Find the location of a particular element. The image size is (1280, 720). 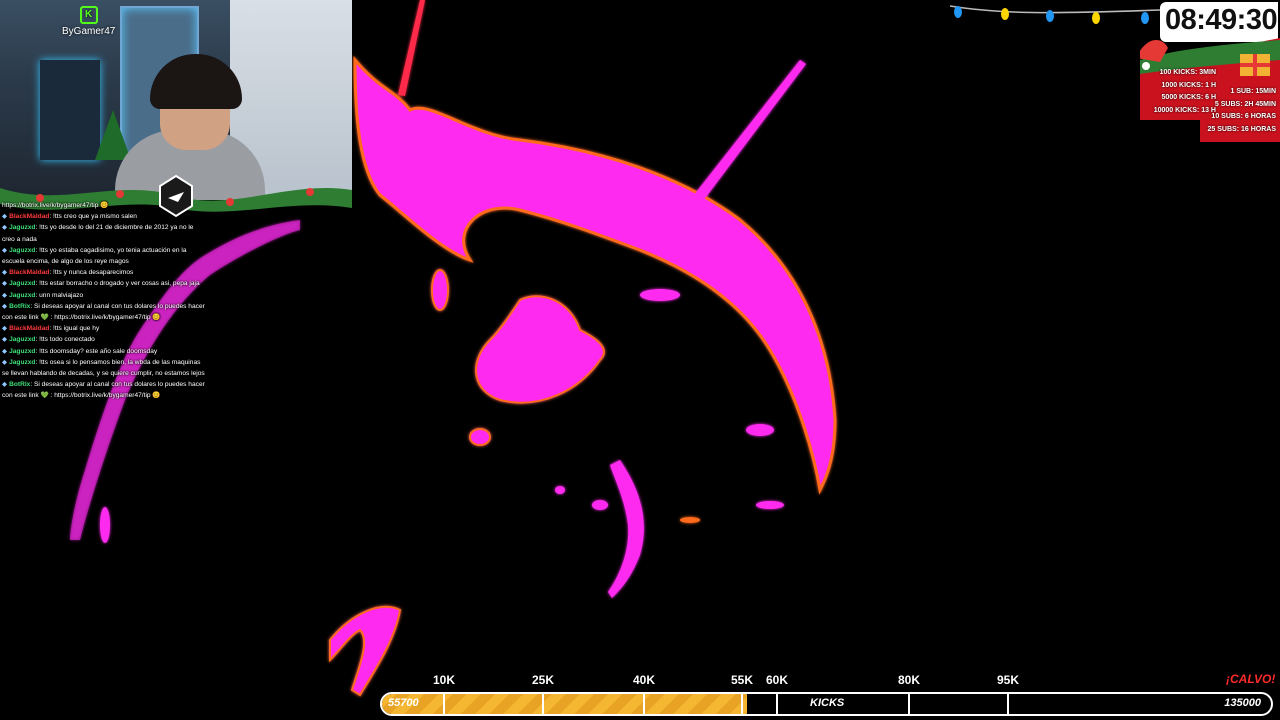

webcam-shelf is located at coordinates (70, 110).